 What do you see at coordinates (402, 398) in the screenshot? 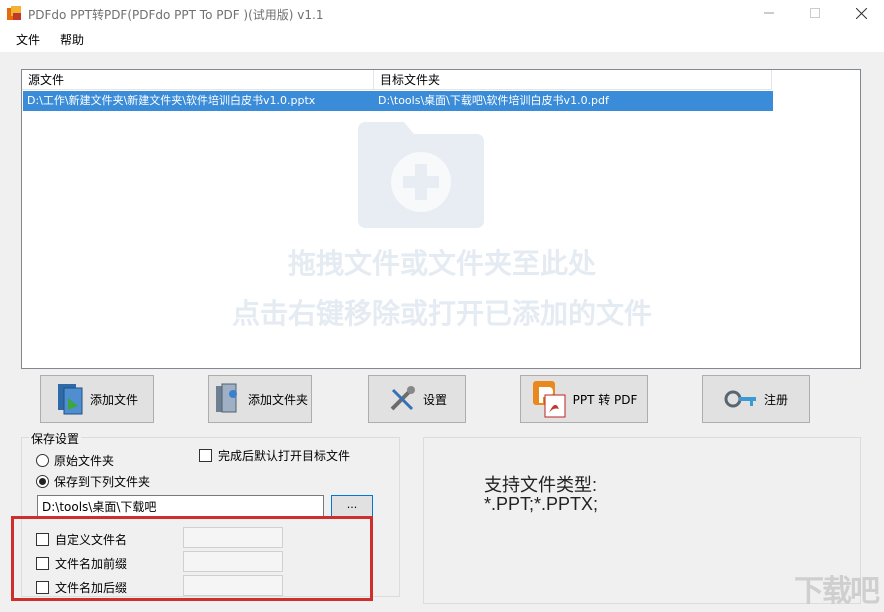
I see `tools-icon` at bounding box center [402, 398].